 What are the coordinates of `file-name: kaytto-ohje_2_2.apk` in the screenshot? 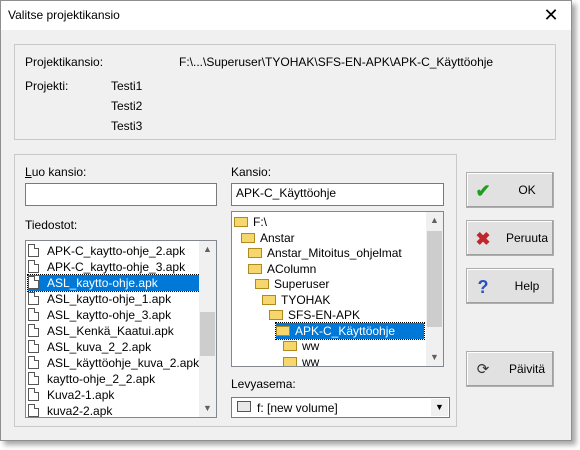 It's located at (101, 379).